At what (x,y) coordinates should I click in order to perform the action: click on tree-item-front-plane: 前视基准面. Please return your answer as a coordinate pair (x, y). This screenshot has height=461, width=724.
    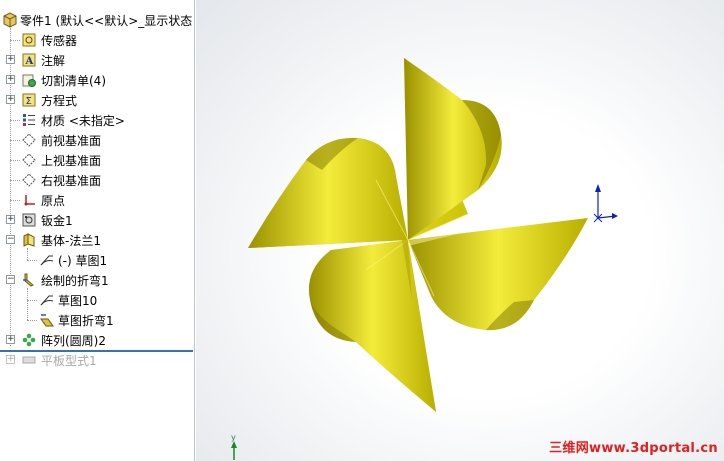
    Looking at the image, I should click on (97, 140).